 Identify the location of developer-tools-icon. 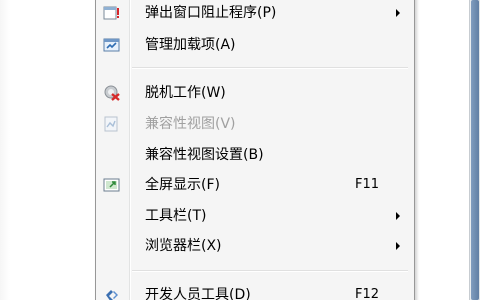
(112, 293).